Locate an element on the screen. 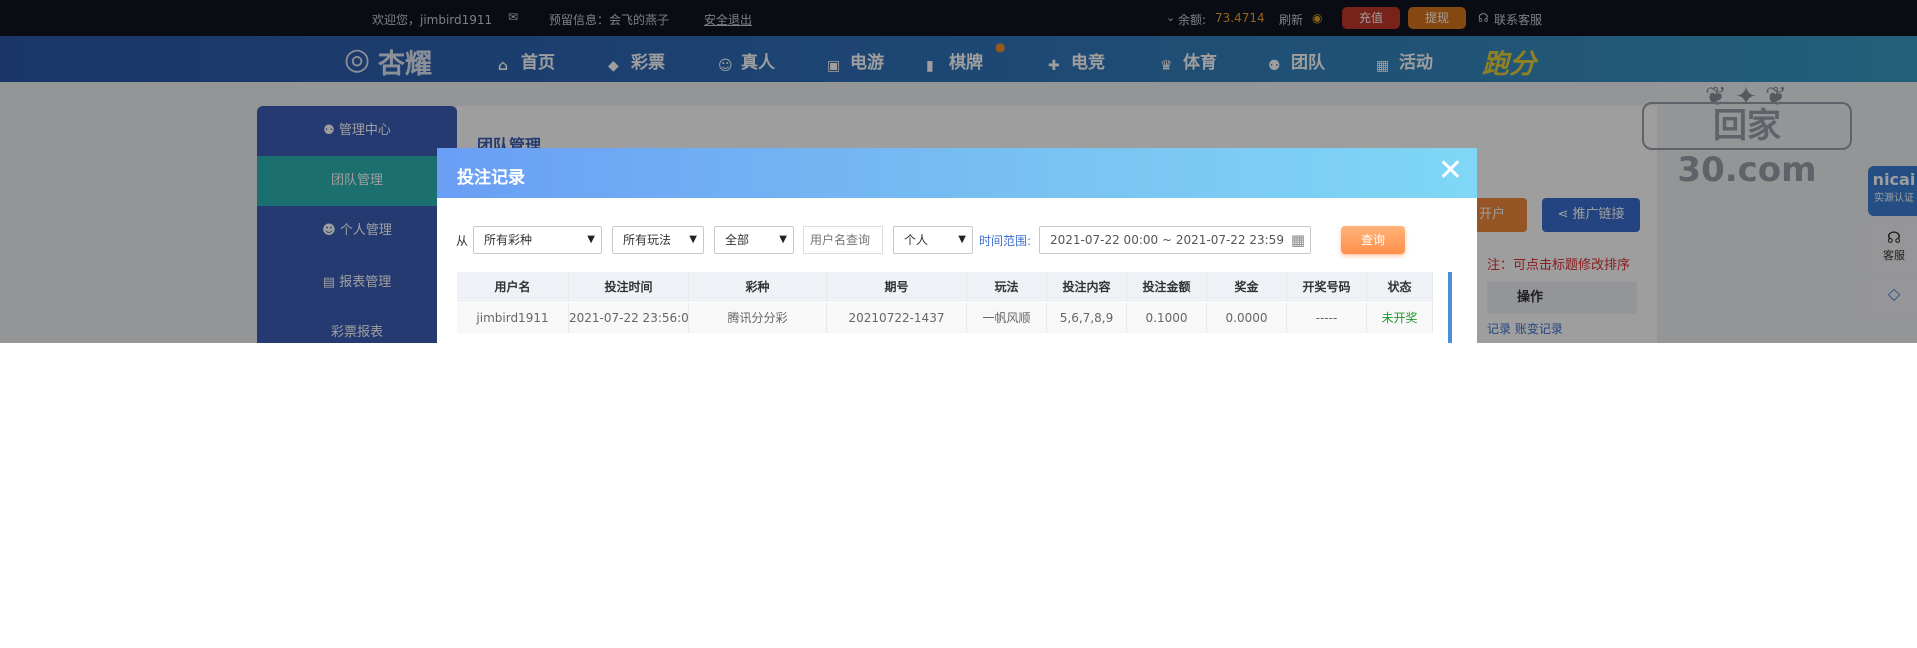  lottery-select: 所有彩种 ▼ is located at coordinates (537, 240).